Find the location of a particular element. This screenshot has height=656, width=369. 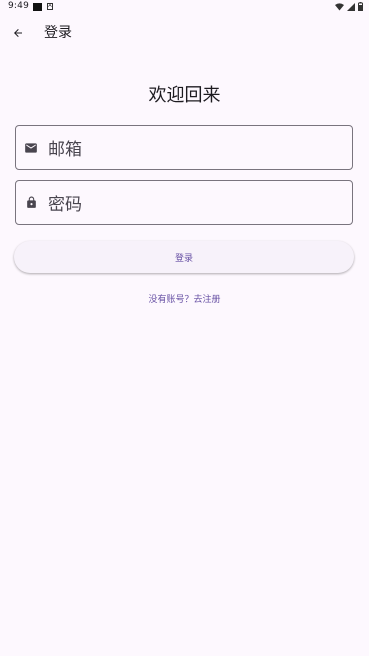

signal-icon is located at coordinates (351, 6).